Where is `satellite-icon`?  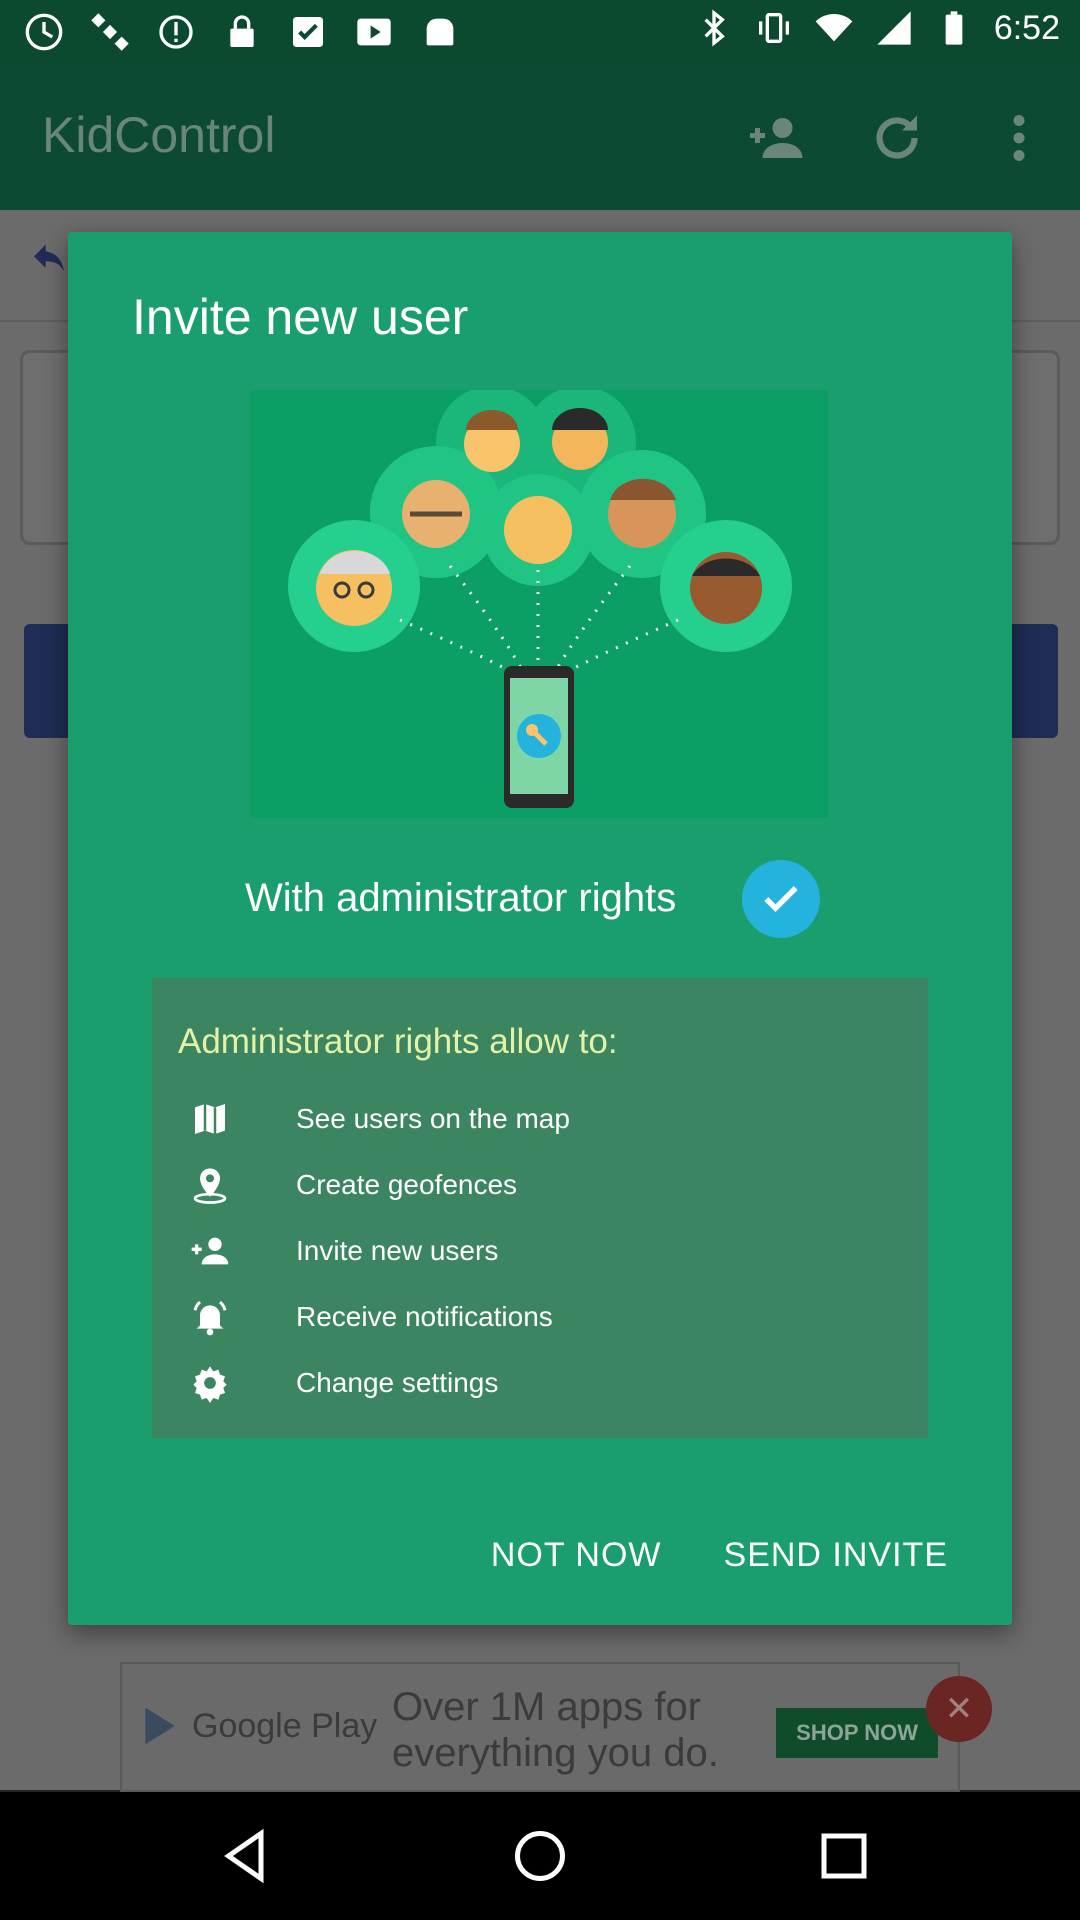 satellite-icon is located at coordinates (110, 32).